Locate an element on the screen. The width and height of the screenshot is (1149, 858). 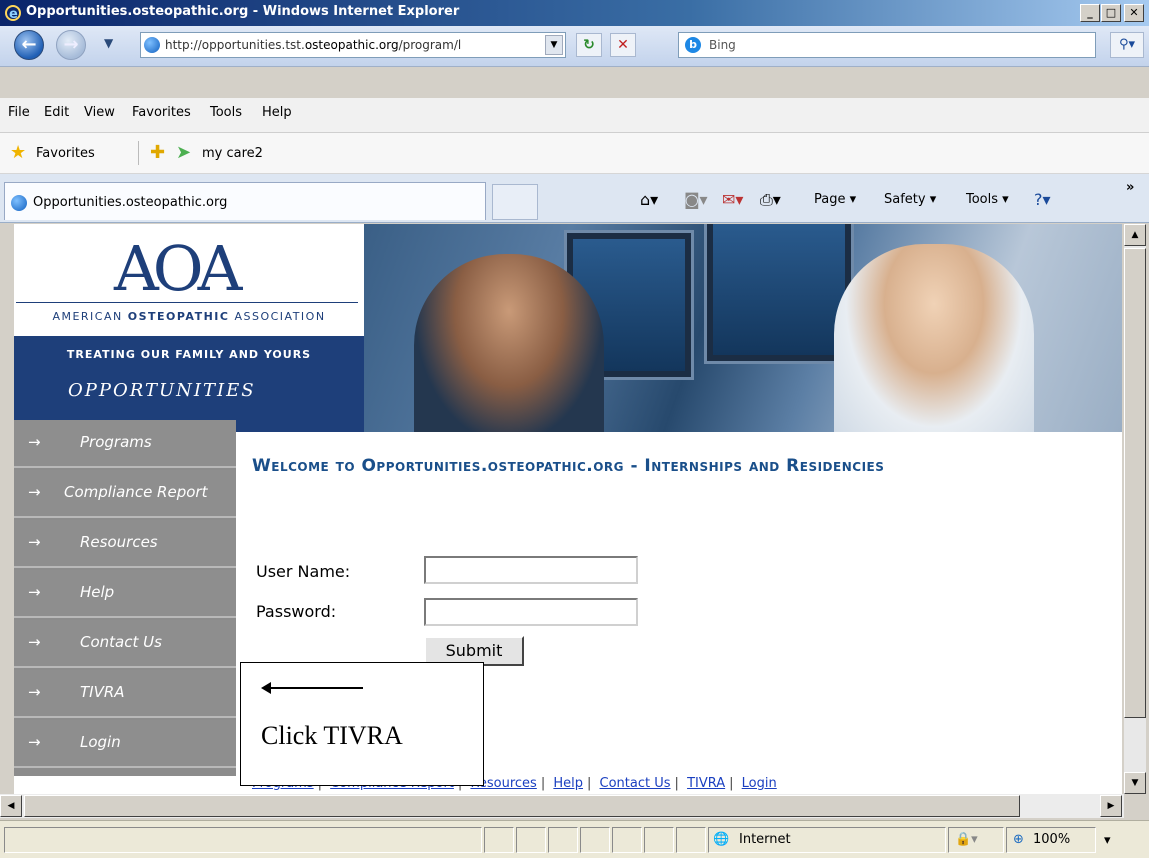
maximize-button: □ is located at coordinates (1111, 13).